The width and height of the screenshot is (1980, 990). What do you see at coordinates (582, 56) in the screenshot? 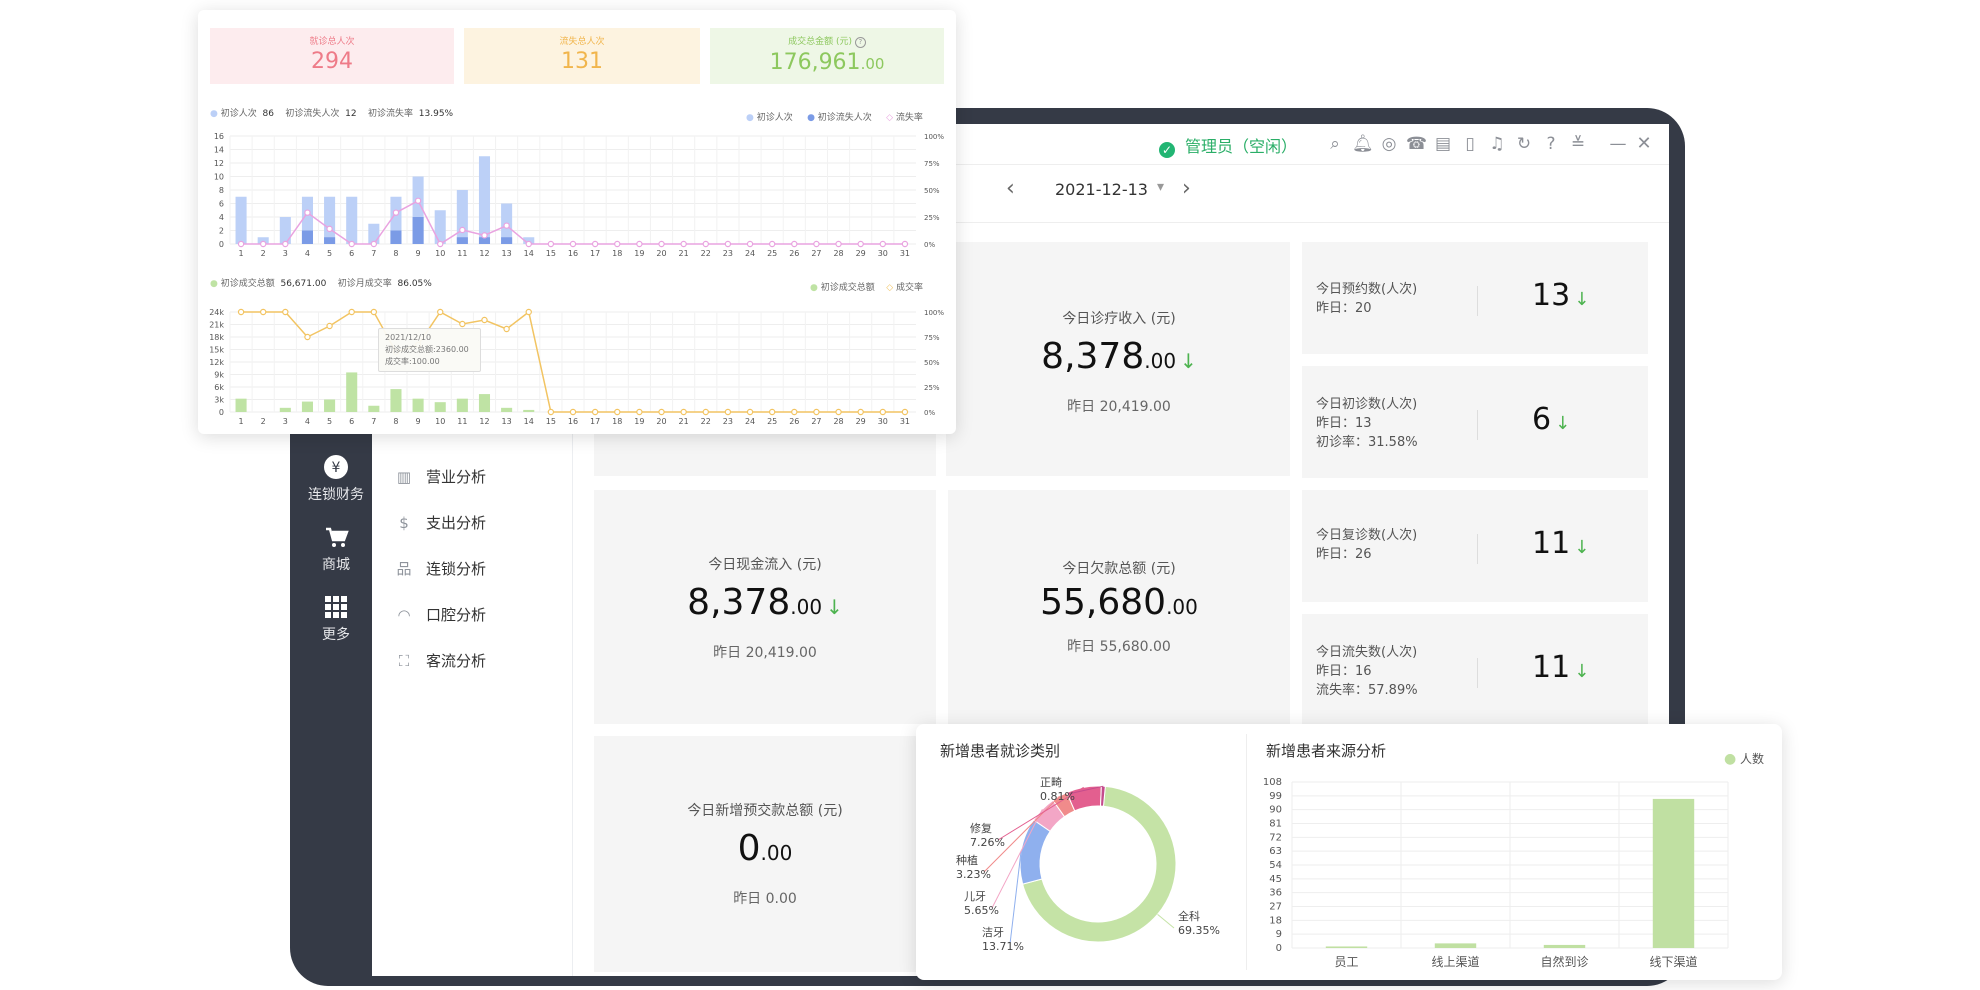
I see `kpi-total-lost: 流失总人次 131` at bounding box center [582, 56].